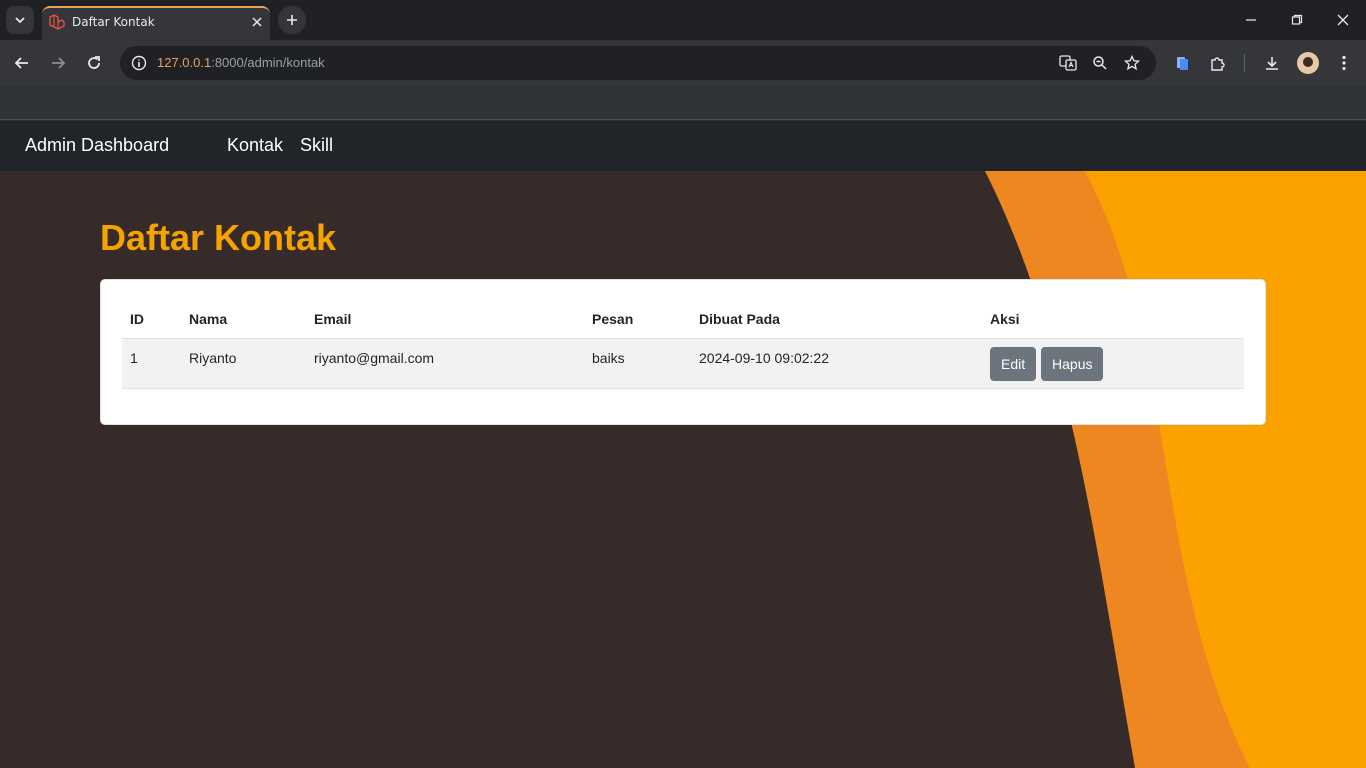  What do you see at coordinates (151, 363) in the screenshot?
I see `cell-id: 1` at bounding box center [151, 363].